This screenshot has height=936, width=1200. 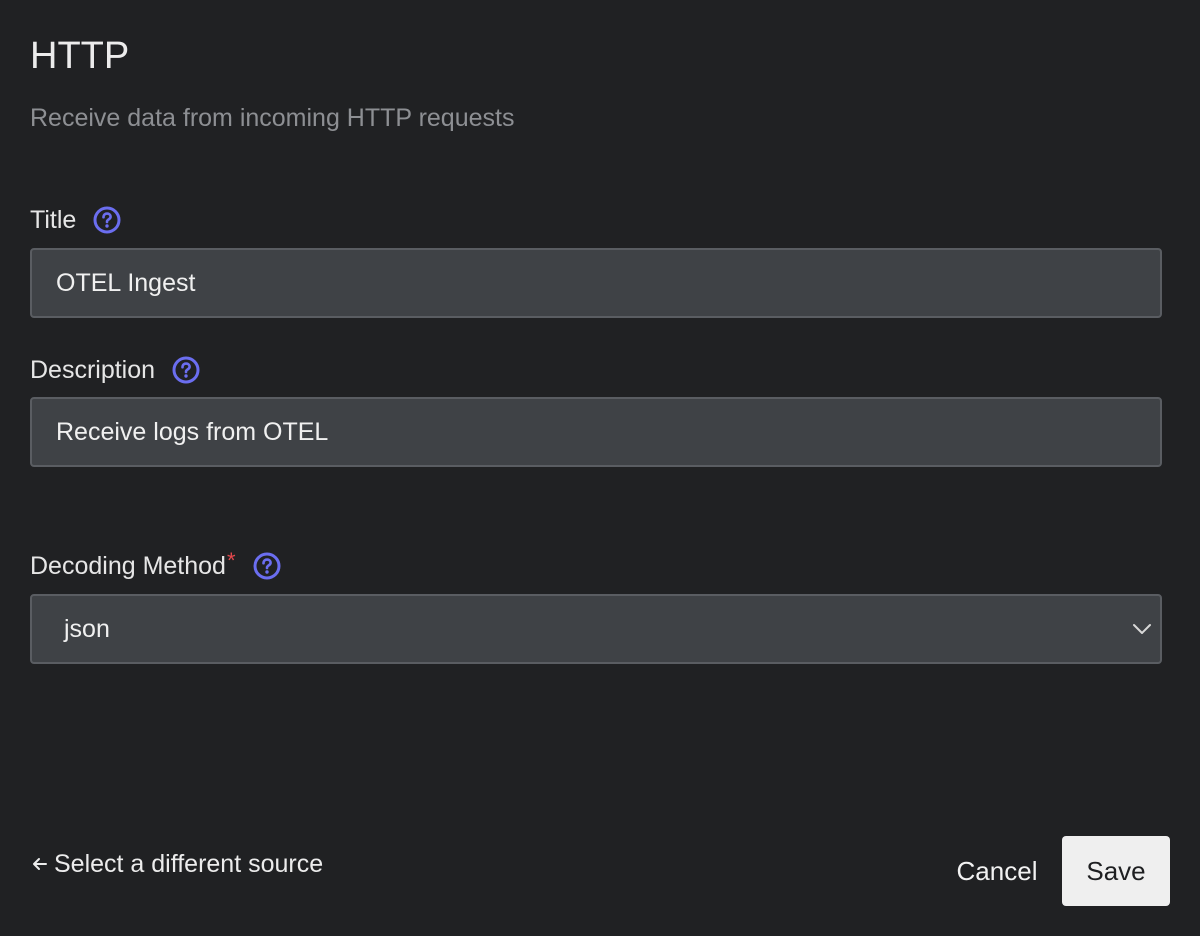 I want to click on description-field-label-row: Description, so click(x=115, y=370).